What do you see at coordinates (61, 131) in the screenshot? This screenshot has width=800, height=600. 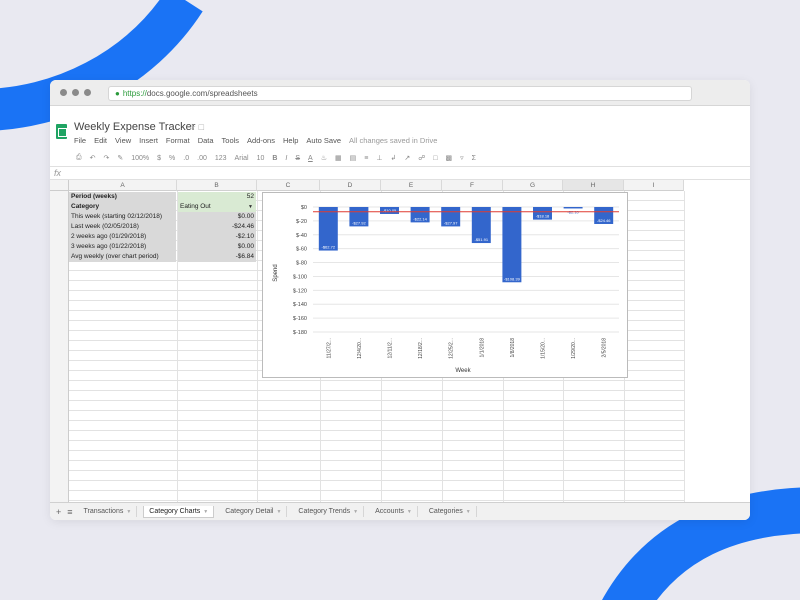 I see `sheets-logo-icon` at bounding box center [61, 131].